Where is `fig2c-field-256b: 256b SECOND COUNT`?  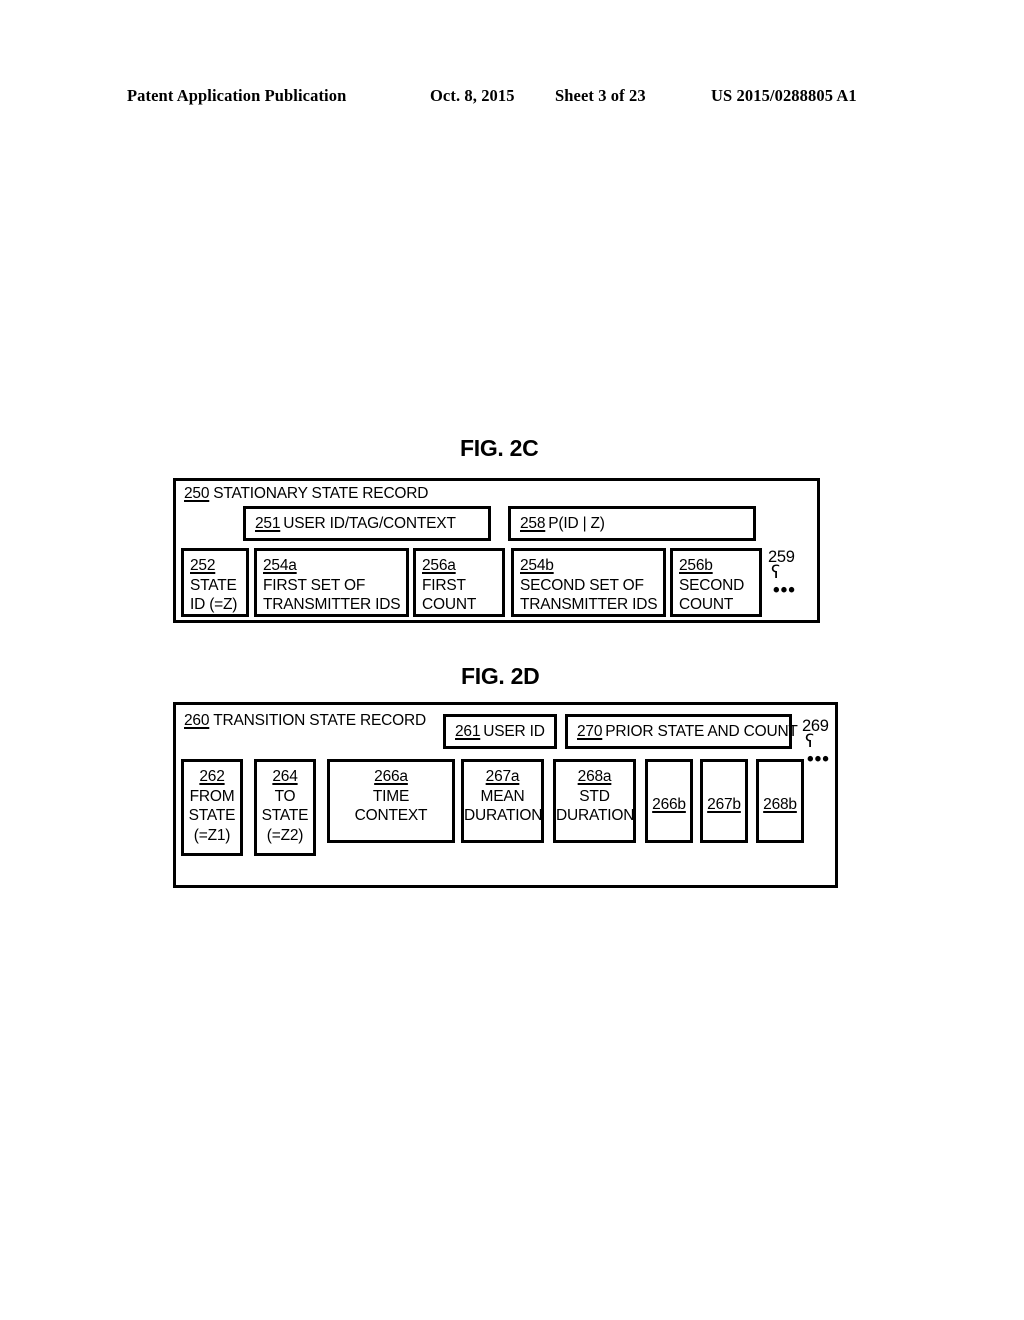
fig2c-field-256b: 256b SECOND COUNT is located at coordinates (716, 582).